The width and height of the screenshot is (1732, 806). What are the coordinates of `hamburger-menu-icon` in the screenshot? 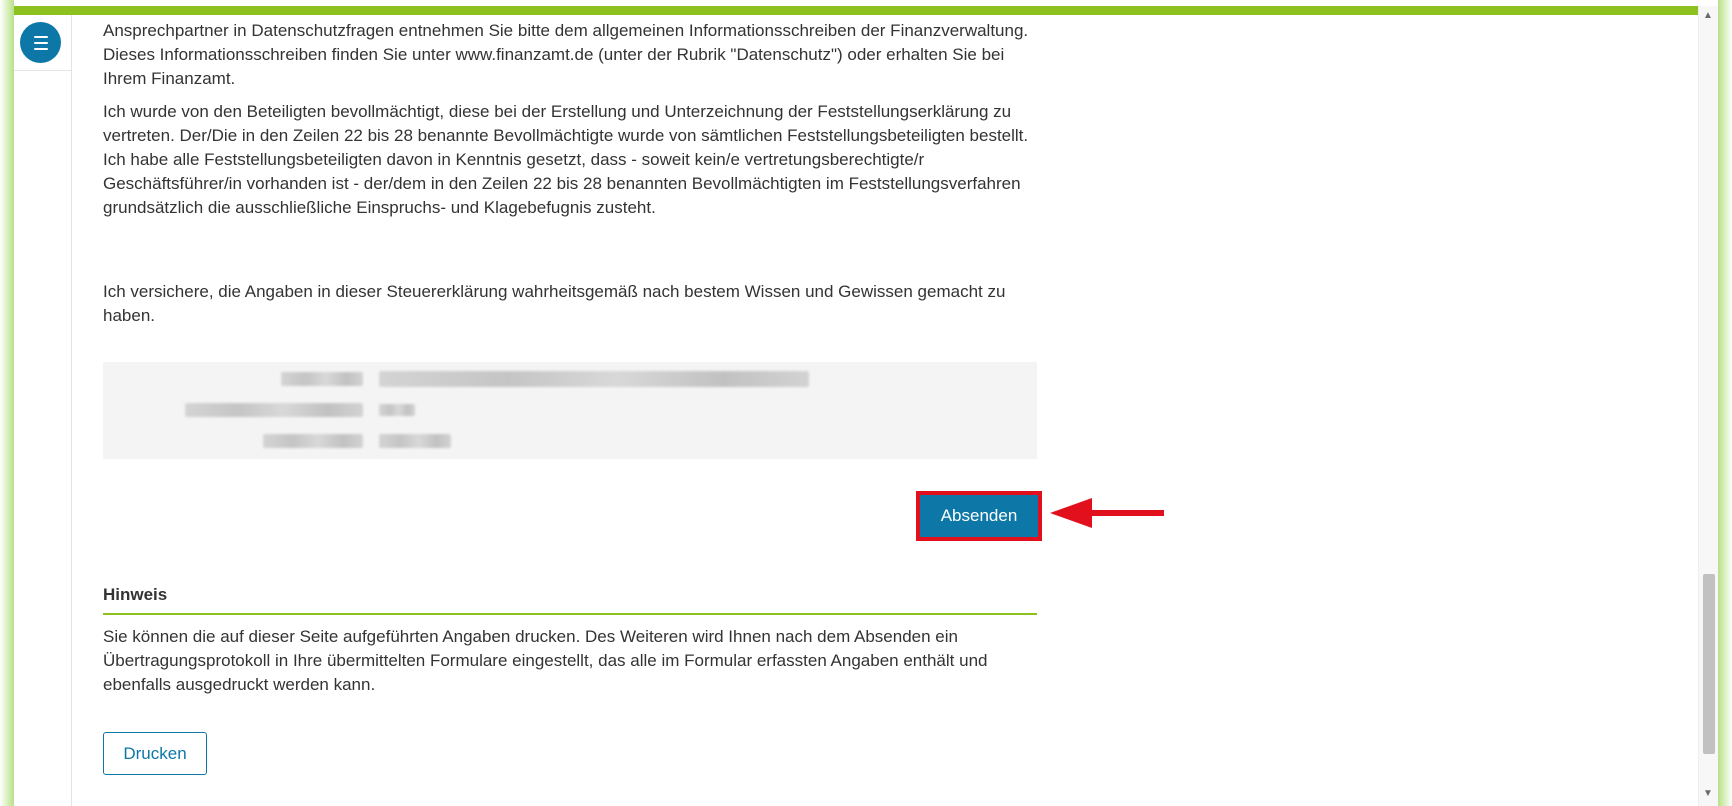 It's located at (40, 43).